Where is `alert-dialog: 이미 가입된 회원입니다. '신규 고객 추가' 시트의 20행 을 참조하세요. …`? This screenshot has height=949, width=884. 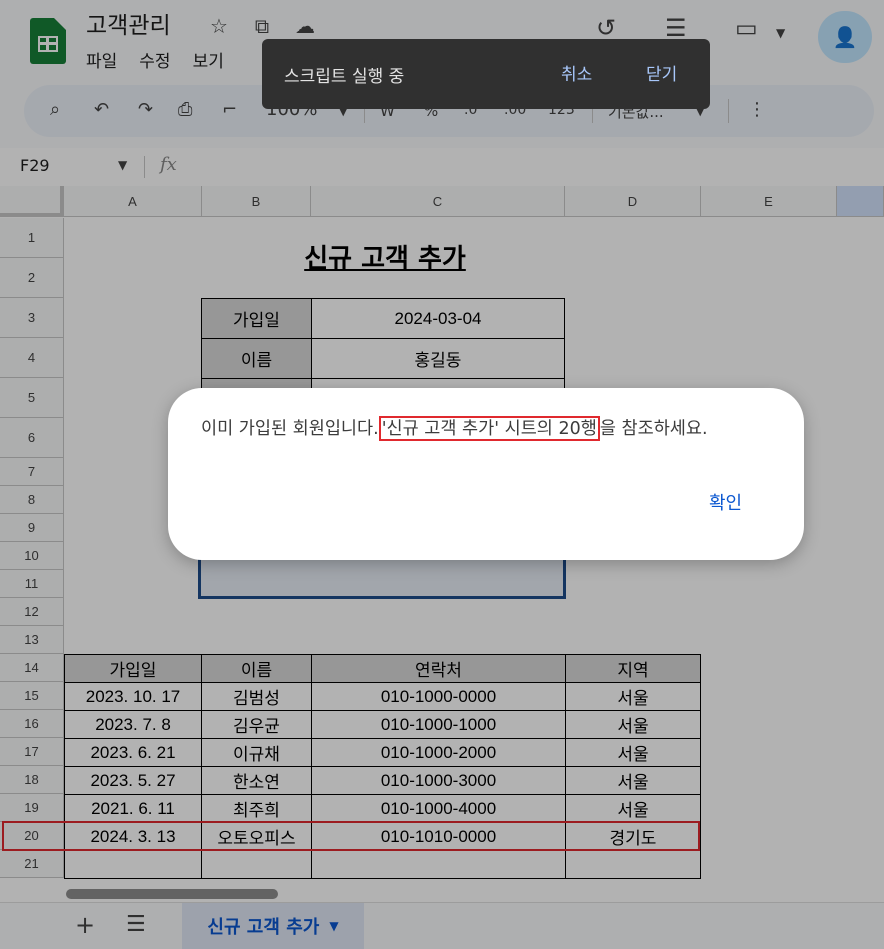
alert-dialog: 이미 가입된 회원입니다. '신규 고객 추가' 시트의 20행 을 참조하세요. … is located at coordinates (486, 474).